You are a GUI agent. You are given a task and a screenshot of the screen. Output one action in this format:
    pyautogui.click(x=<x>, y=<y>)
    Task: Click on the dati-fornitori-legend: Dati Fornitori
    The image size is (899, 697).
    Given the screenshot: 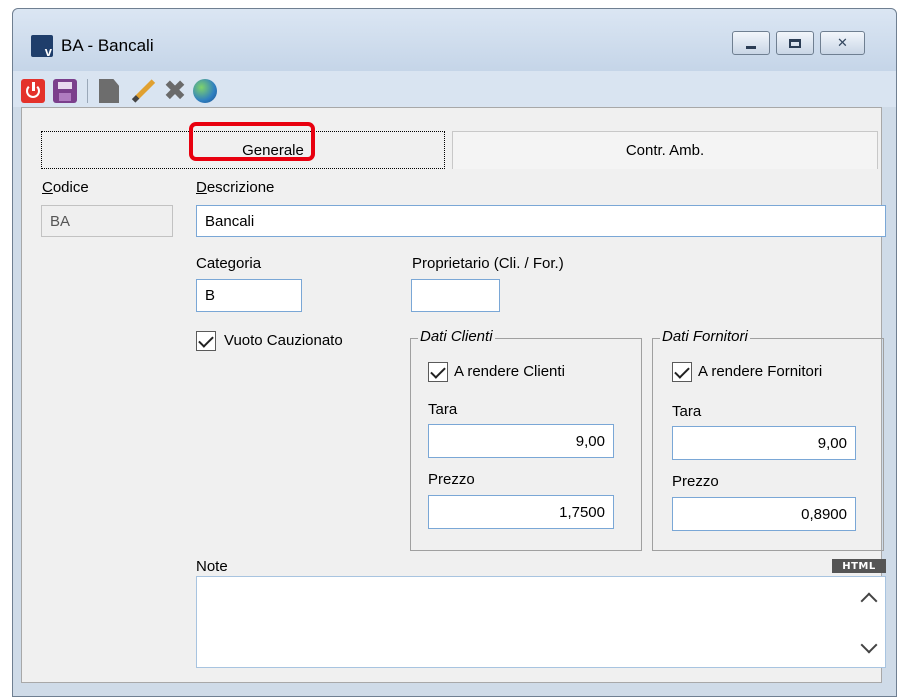 What is the action you would take?
    pyautogui.click(x=705, y=336)
    